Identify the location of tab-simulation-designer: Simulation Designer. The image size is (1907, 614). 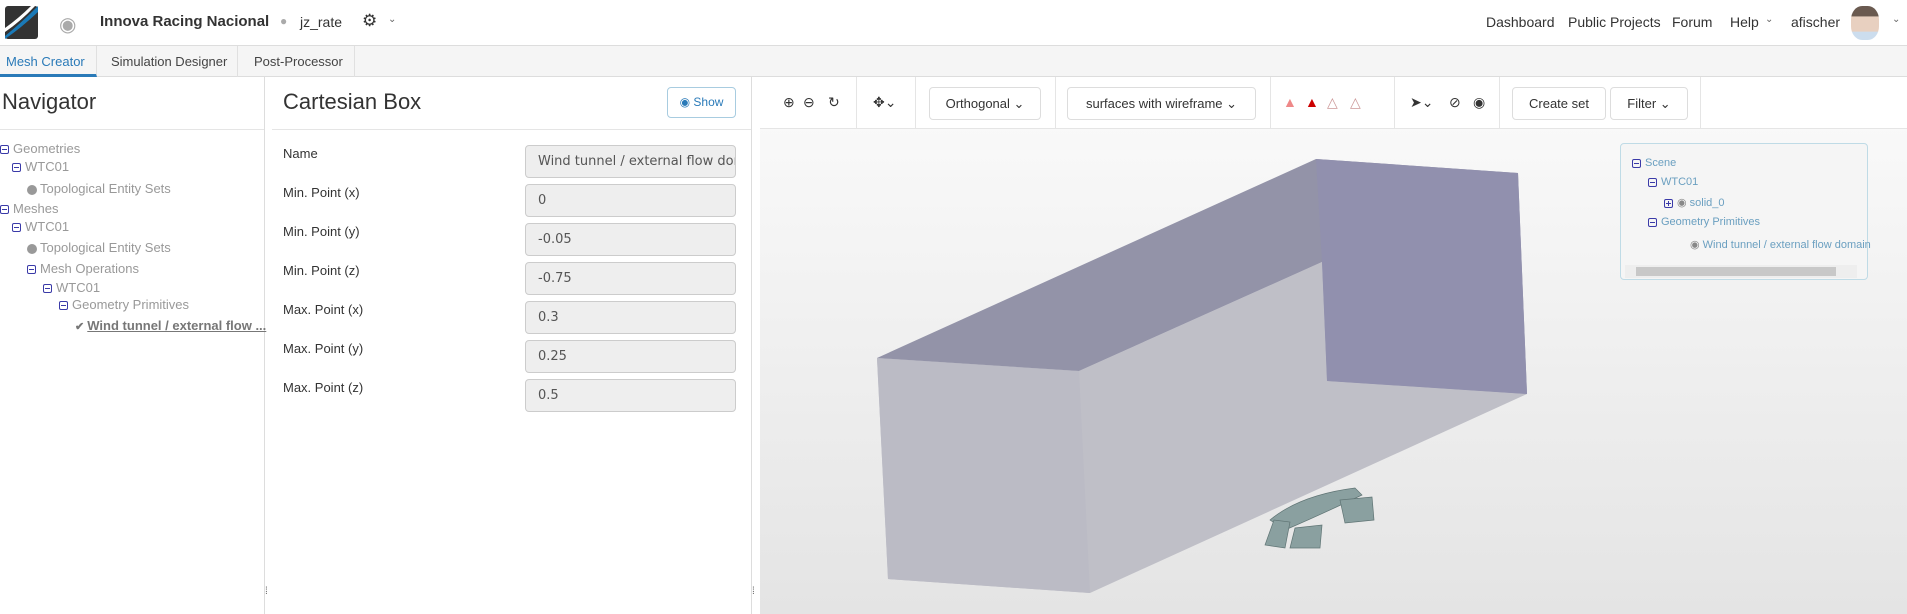
(167, 61).